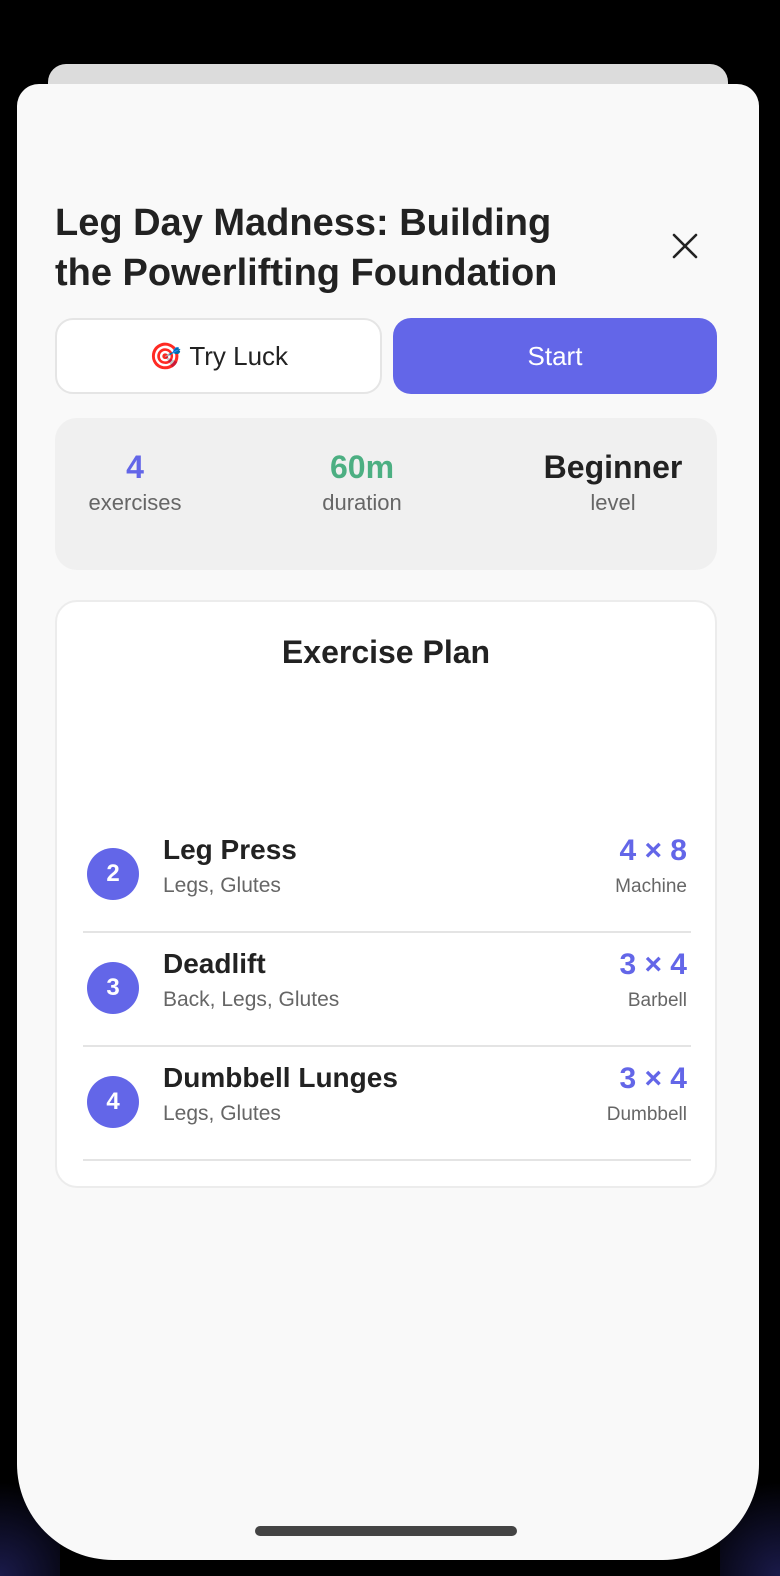 Image resolution: width=780 pixels, height=1576 pixels. I want to click on exercise-sets: 4 × 8, so click(653, 850).